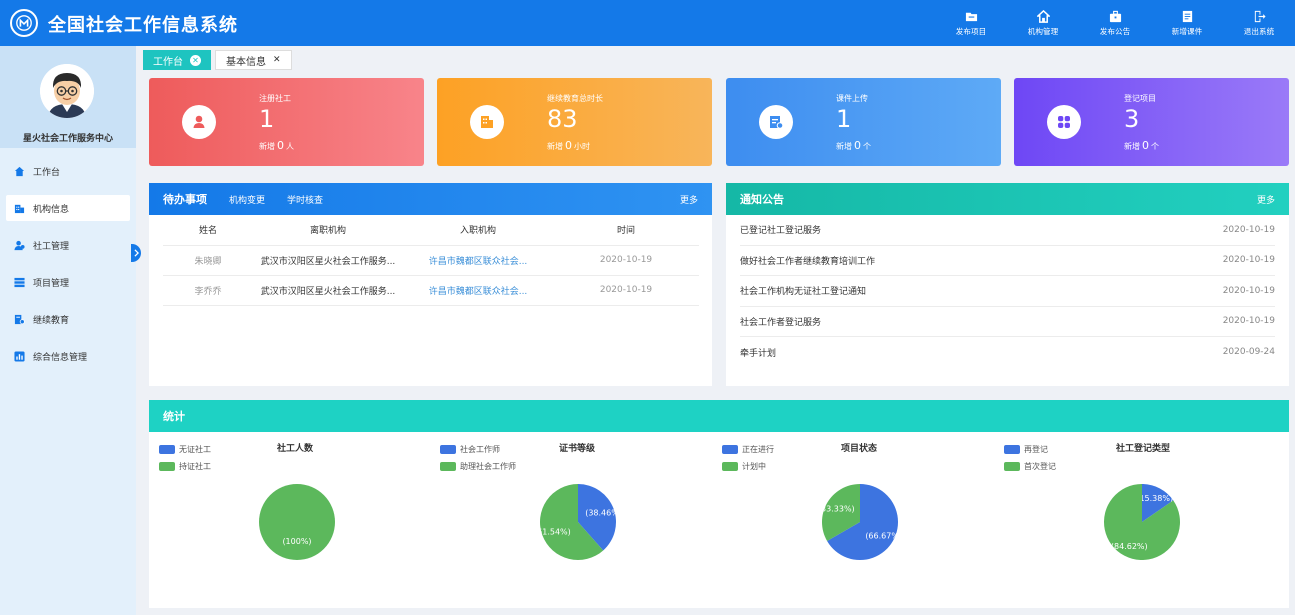 The width and height of the screenshot is (1295, 615). I want to click on list-item: 社会工作机构无证社工登记通知 2020-10-19, so click(1007, 291).